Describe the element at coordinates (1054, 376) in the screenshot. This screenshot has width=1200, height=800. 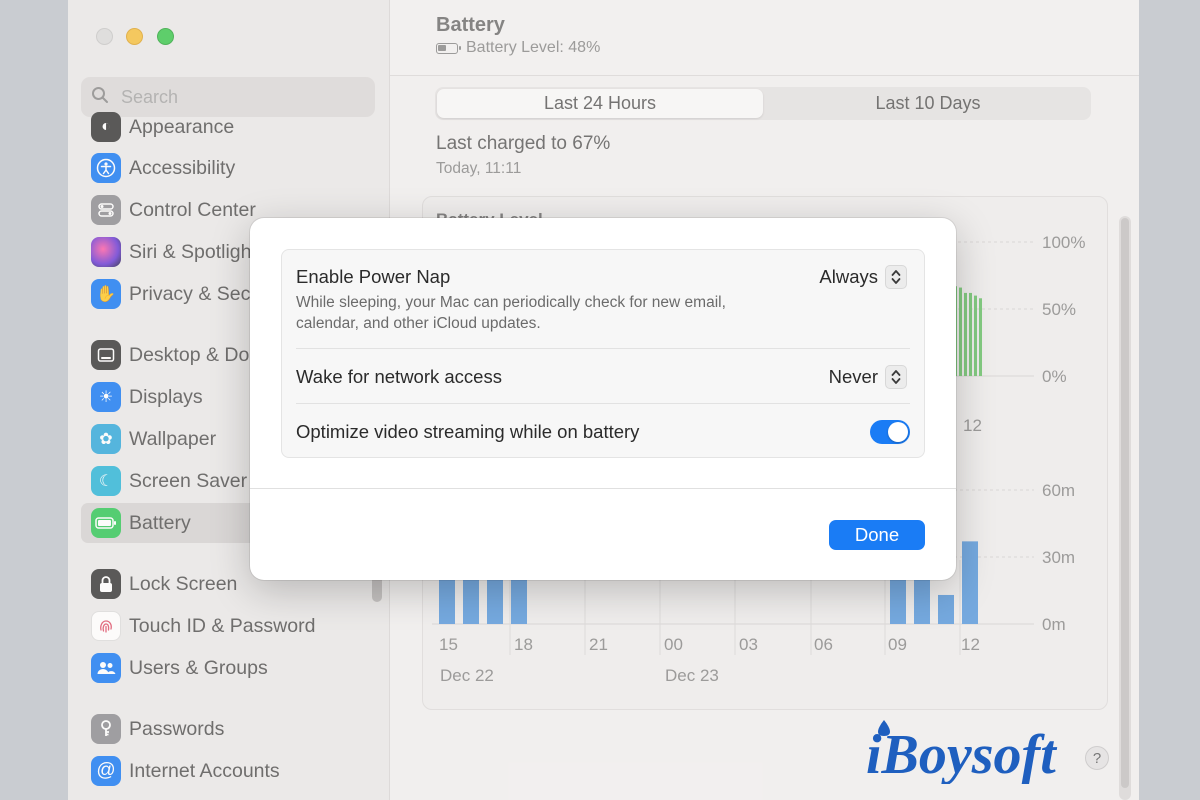
I see `battery-y-tick: 0%` at that location.